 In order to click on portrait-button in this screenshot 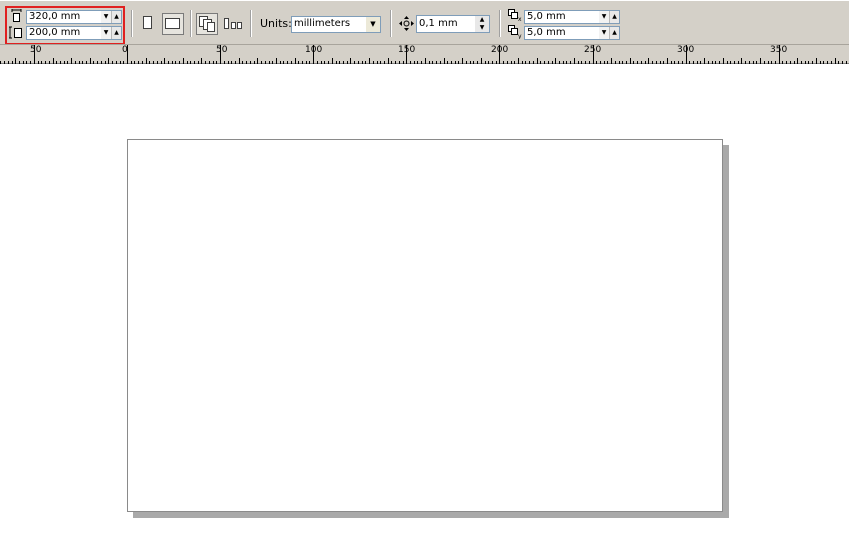, I will do `click(149, 24)`.